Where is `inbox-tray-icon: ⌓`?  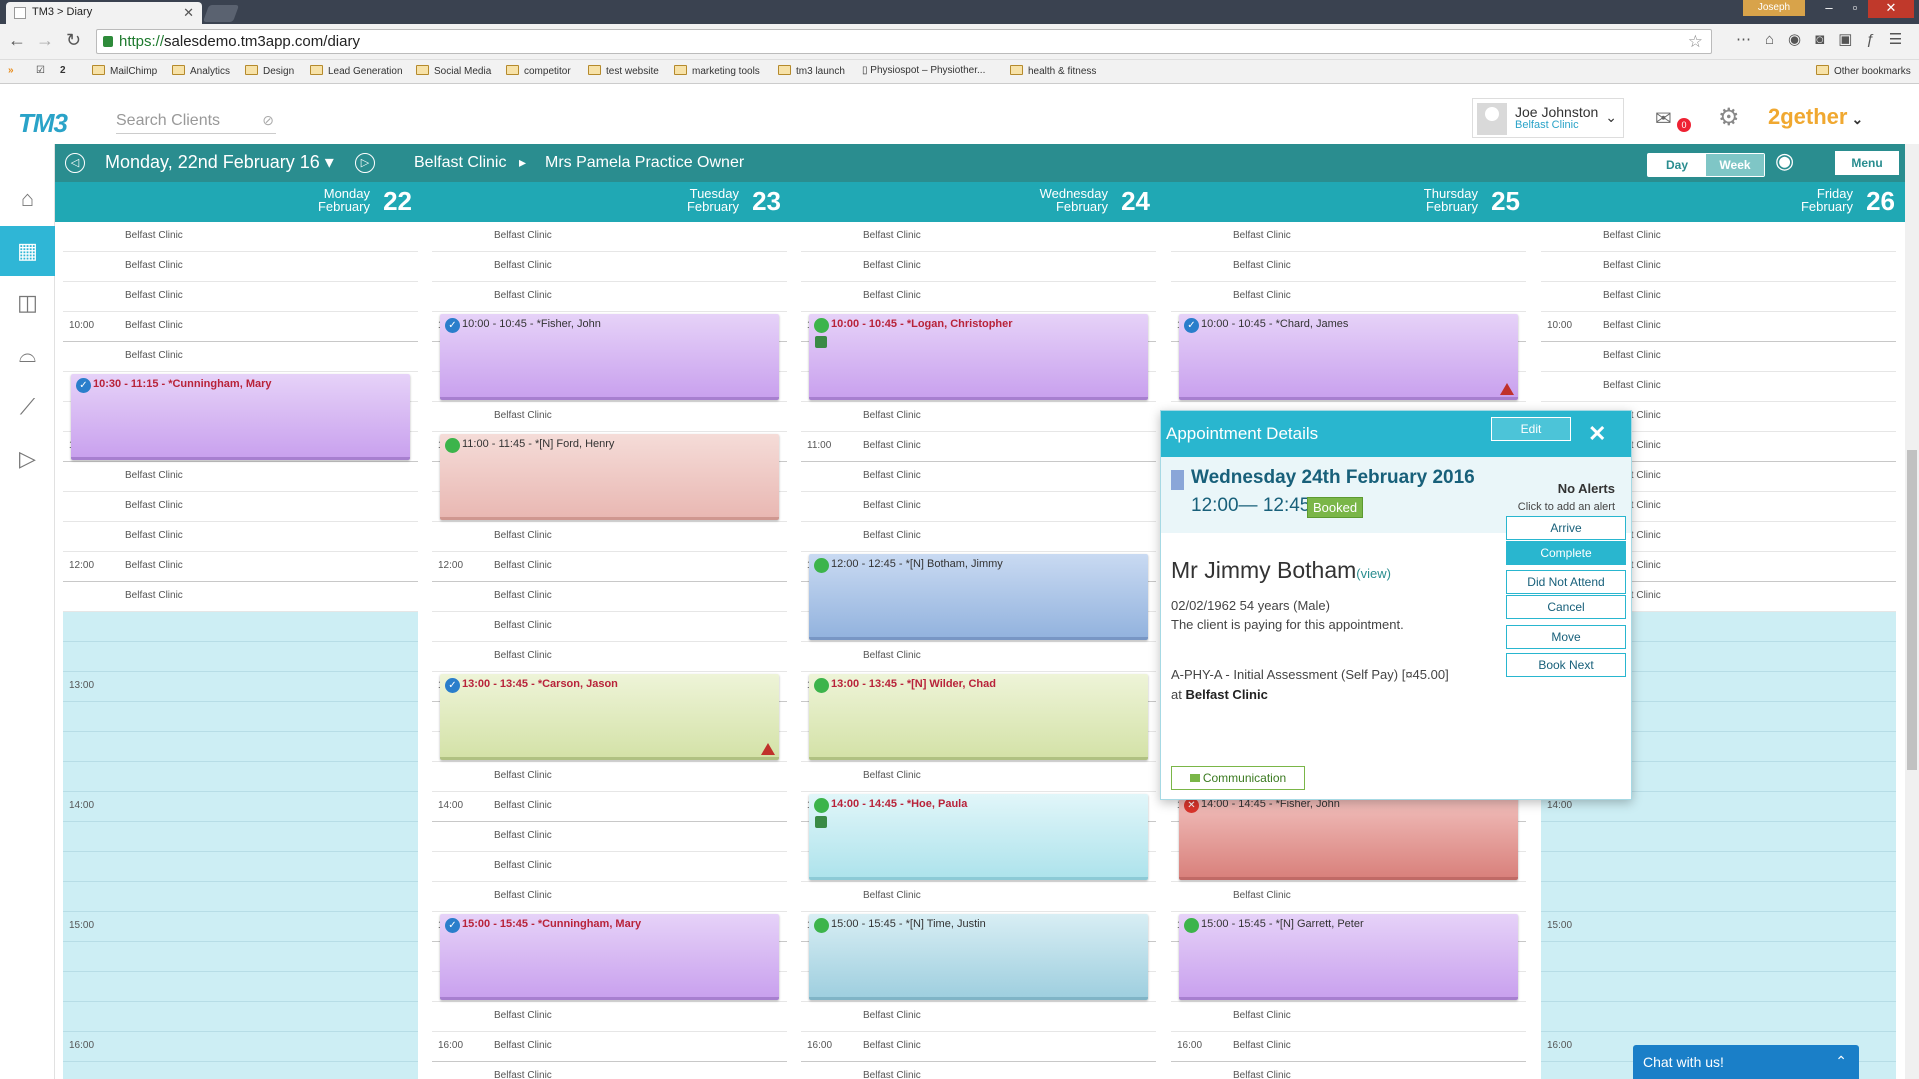 inbox-tray-icon: ⌓ is located at coordinates (27, 355).